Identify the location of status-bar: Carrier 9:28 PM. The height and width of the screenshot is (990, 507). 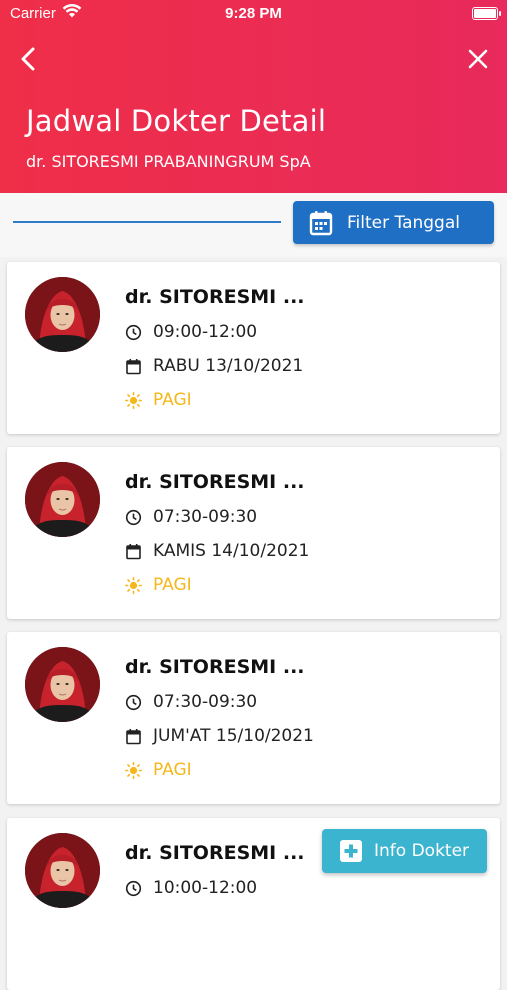
(253, 15).